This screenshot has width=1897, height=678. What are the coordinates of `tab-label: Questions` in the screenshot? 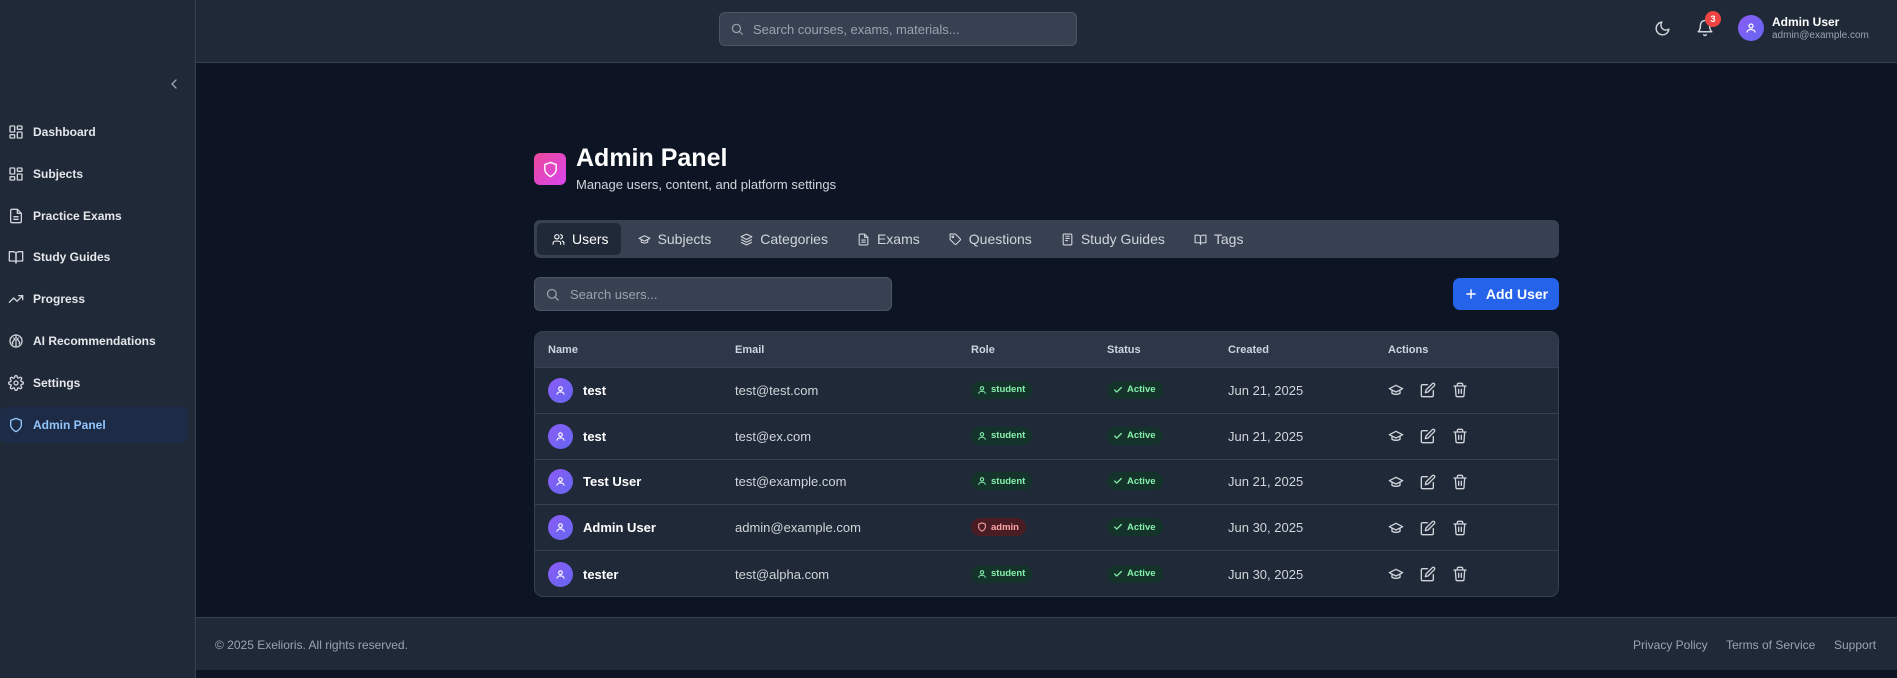 It's located at (1000, 239).